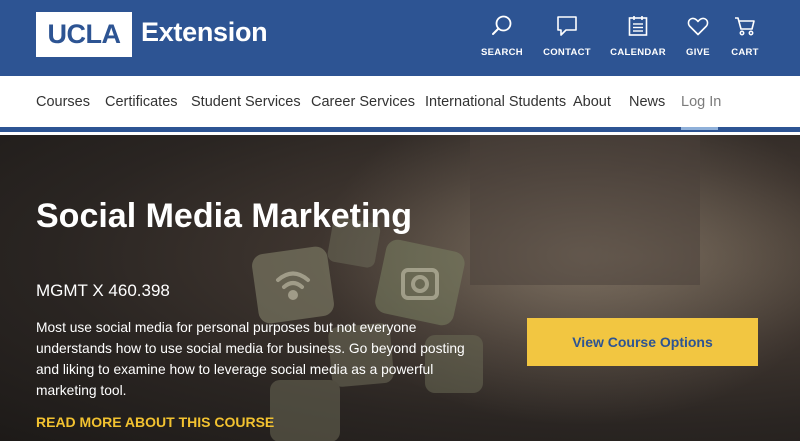 This screenshot has height=441, width=800. What do you see at coordinates (592, 102) in the screenshot?
I see `nav-item-about: About` at bounding box center [592, 102].